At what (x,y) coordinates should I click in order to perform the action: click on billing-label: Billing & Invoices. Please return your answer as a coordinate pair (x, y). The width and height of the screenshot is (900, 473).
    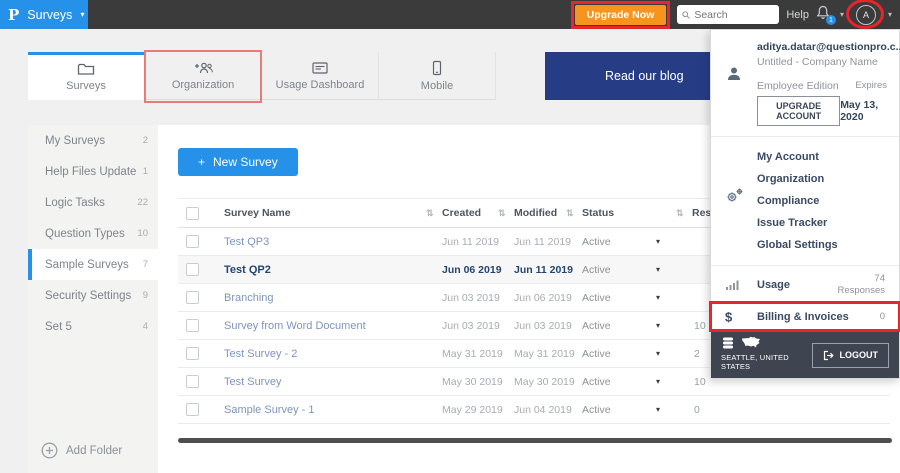
    Looking at the image, I should click on (803, 316).